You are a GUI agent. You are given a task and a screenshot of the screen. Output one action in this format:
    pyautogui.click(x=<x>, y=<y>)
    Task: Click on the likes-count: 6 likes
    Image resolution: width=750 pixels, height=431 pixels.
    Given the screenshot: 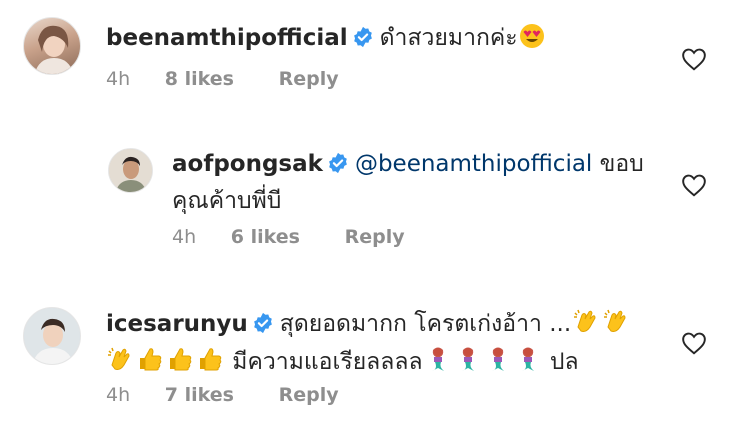 What is the action you would take?
    pyautogui.click(x=265, y=237)
    